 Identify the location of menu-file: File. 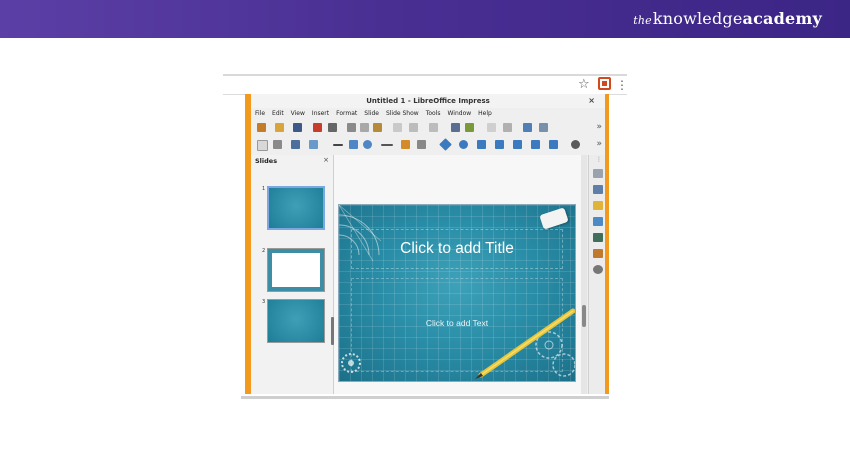
(260, 113).